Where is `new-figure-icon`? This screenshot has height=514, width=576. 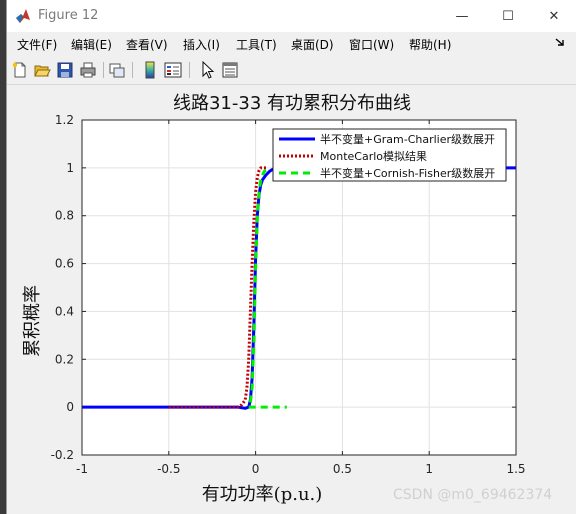
new-figure-icon is located at coordinates (20, 70).